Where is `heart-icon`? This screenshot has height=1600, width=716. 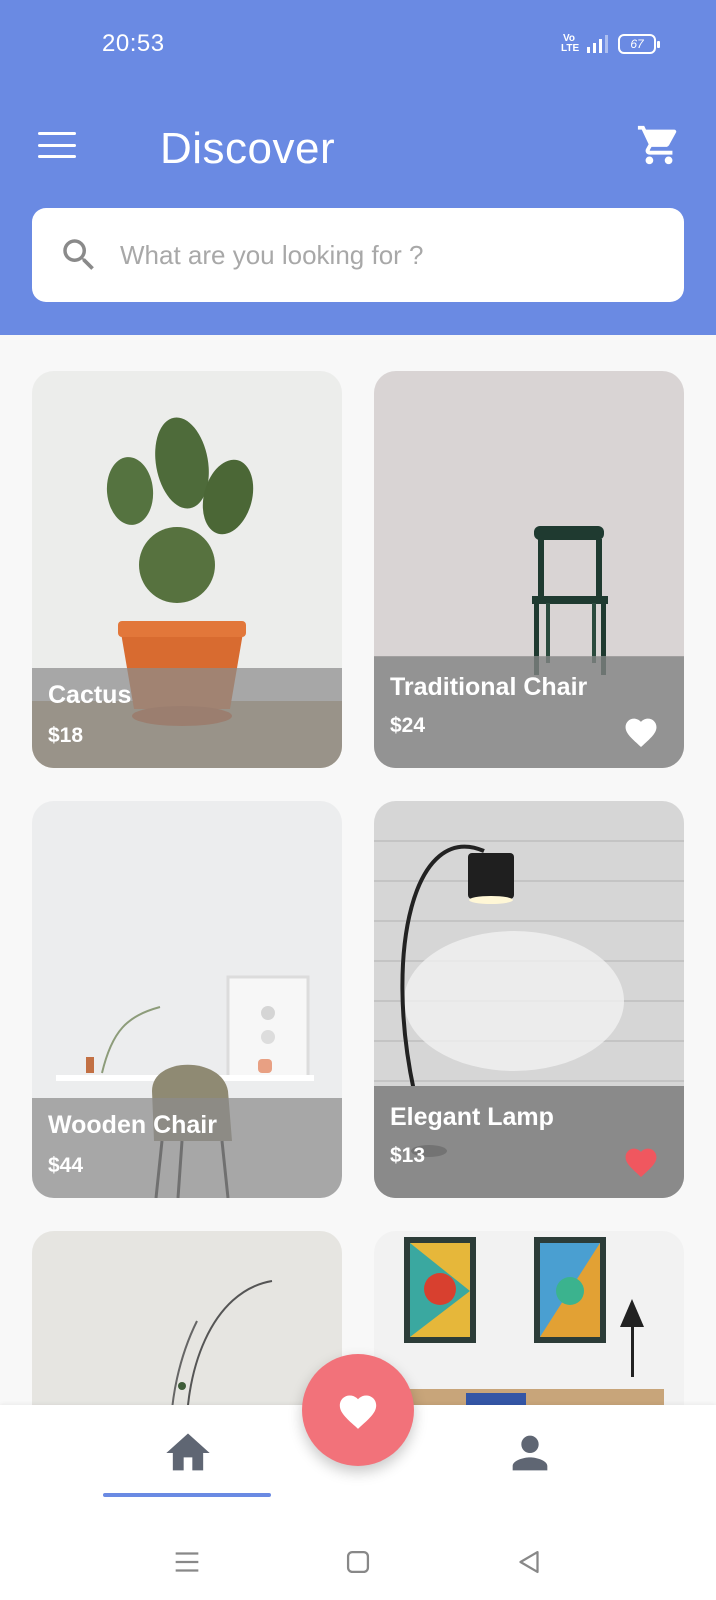 heart-icon is located at coordinates (358, 1412).